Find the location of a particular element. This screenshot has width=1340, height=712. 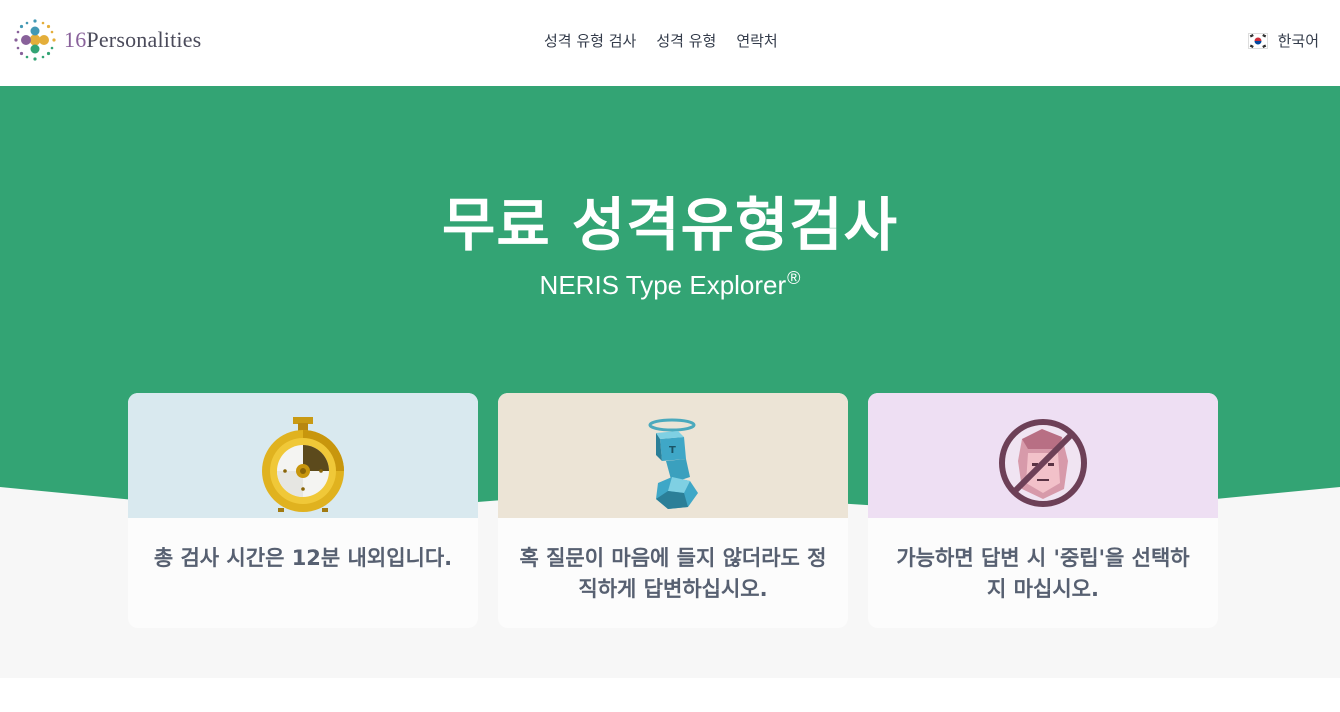

honest-angel-icon: T is located at coordinates (673, 463).